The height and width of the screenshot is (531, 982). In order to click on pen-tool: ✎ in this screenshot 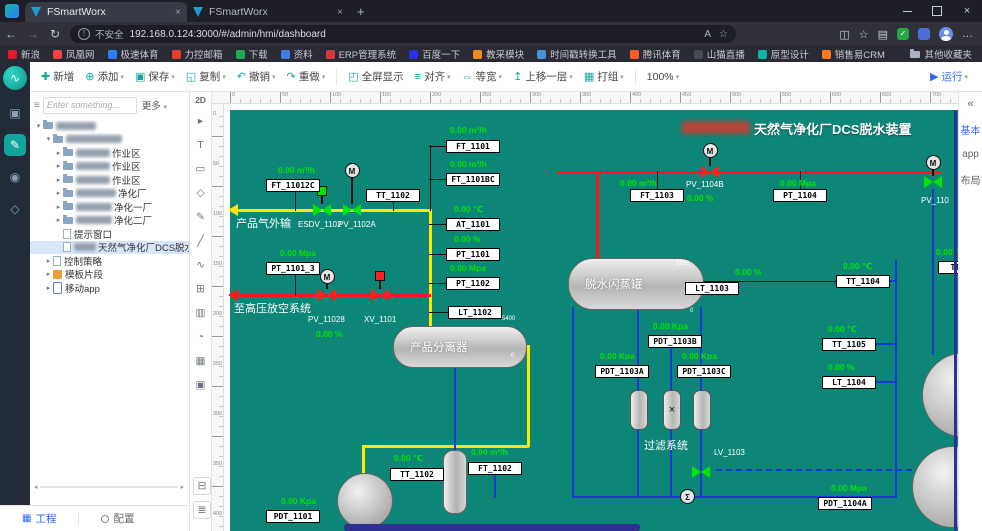, I will do `click(201, 217)`.